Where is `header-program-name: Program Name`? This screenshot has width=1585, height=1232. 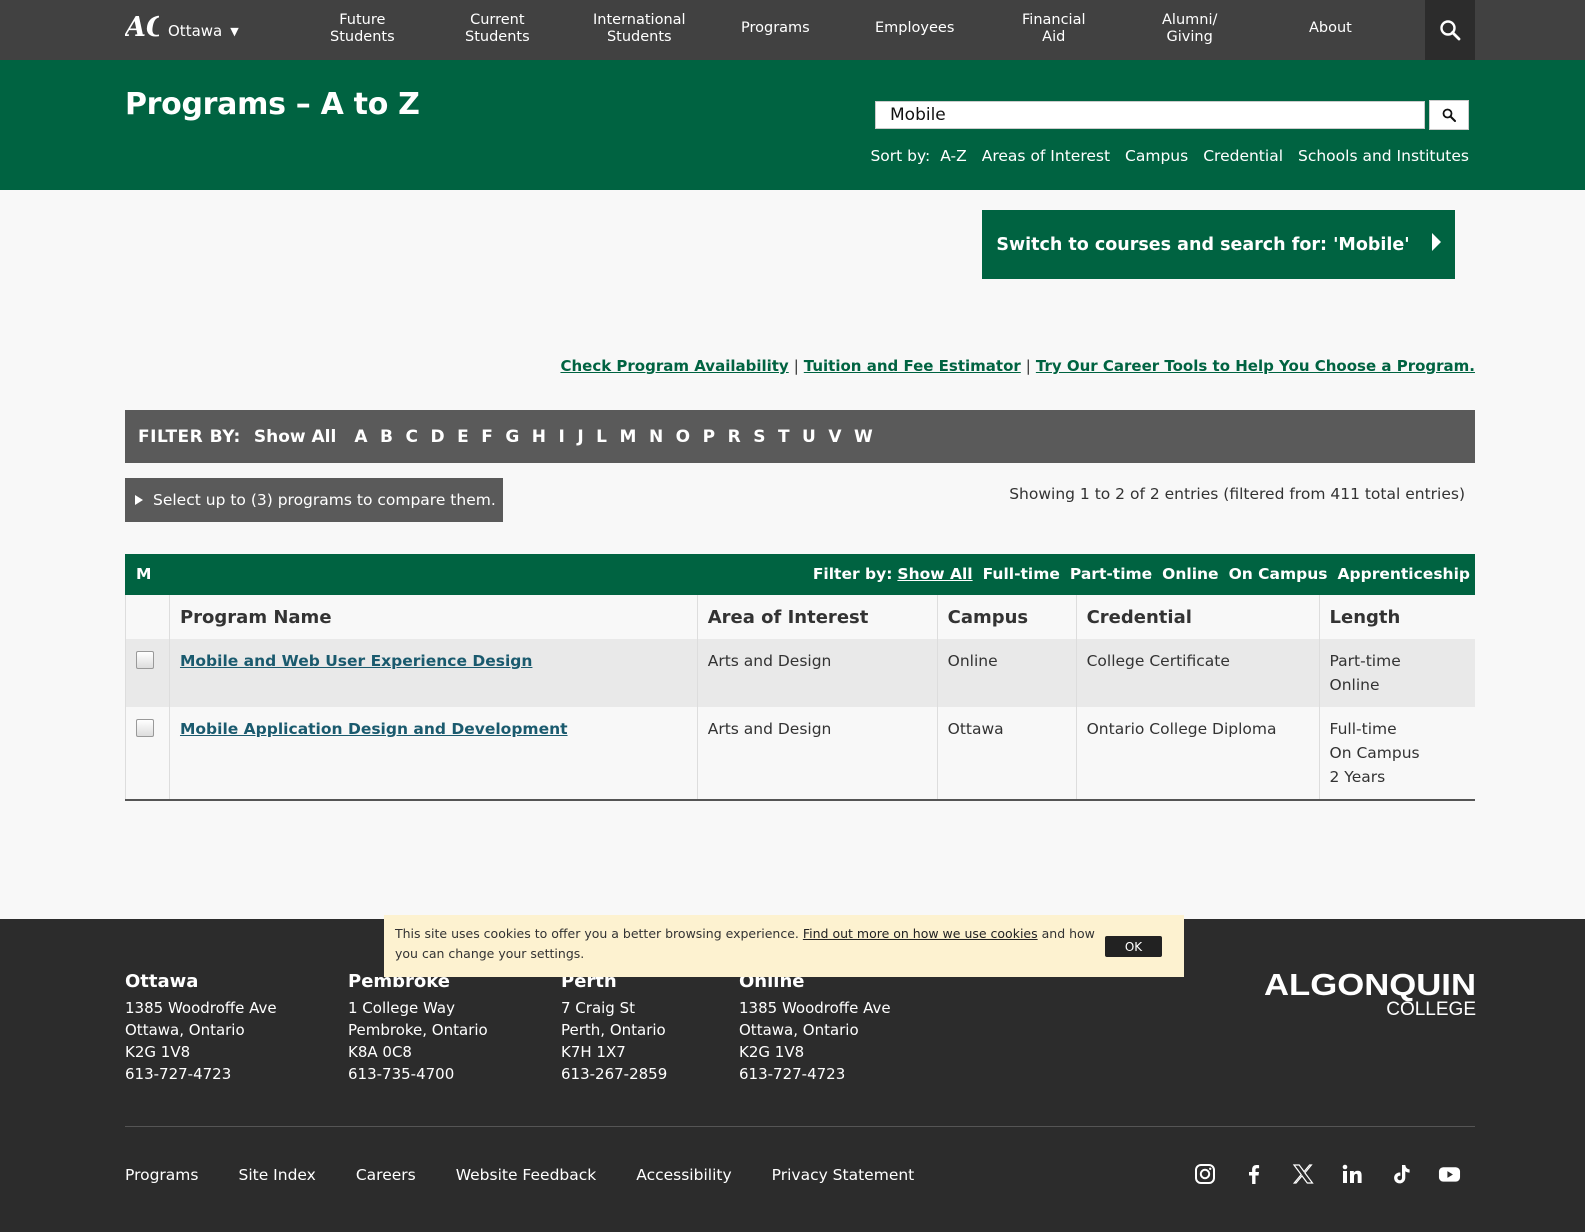 header-program-name: Program Name is located at coordinates (433, 617).